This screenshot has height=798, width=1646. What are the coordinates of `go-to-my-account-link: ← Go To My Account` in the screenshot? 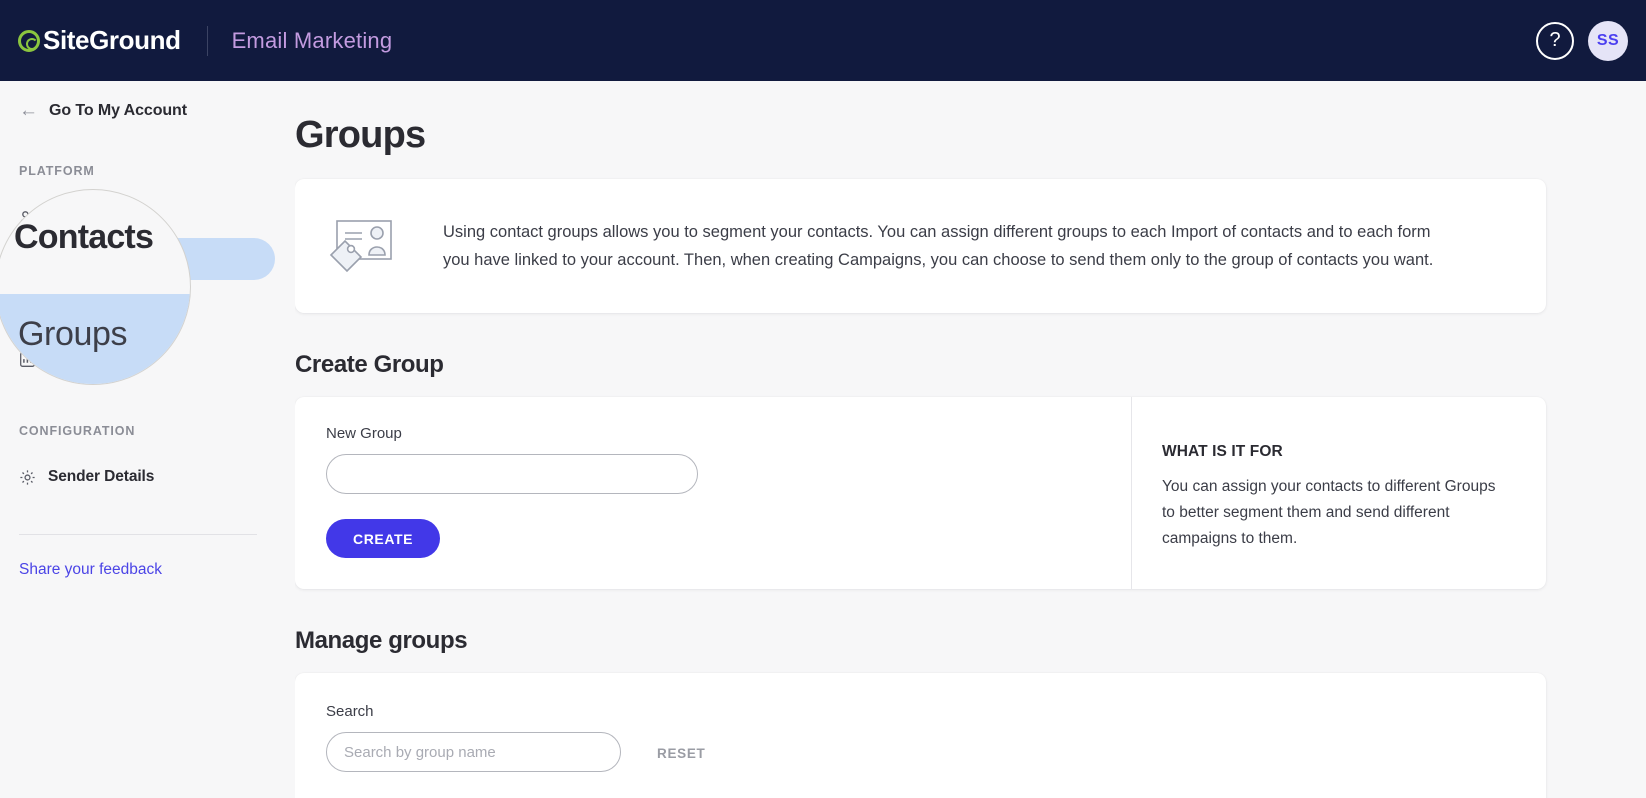 It's located at (147, 110).